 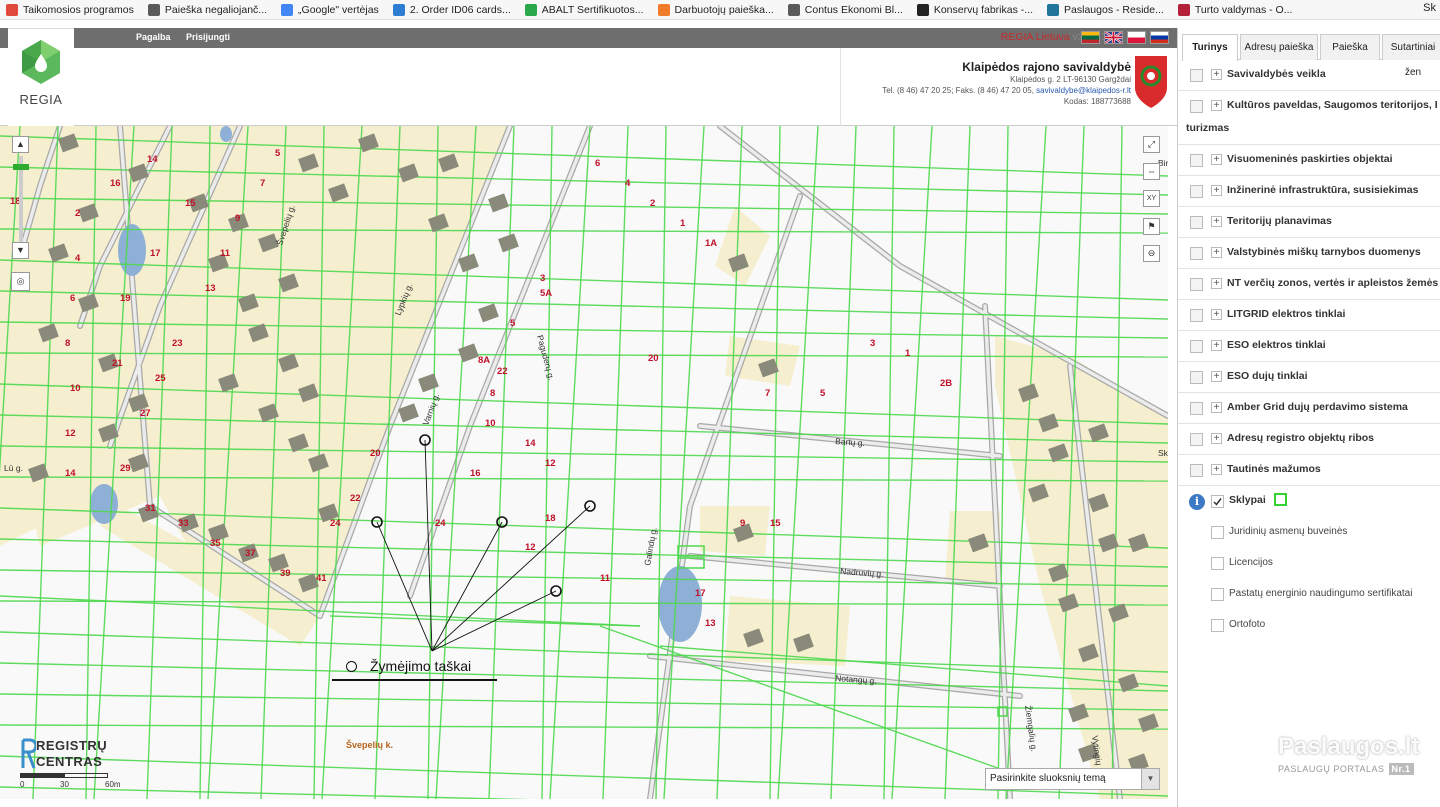 What do you see at coordinates (321, 578) in the screenshot?
I see `parcel-number: 41` at bounding box center [321, 578].